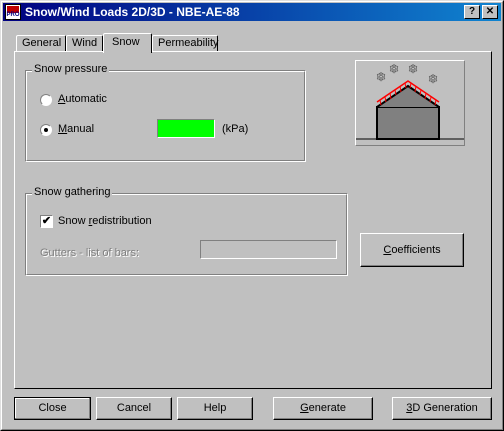 The height and width of the screenshot is (431, 504). I want to click on window-title: Snow/Wind Loads 2D/3D - NBE-AE-88, so click(132, 12).